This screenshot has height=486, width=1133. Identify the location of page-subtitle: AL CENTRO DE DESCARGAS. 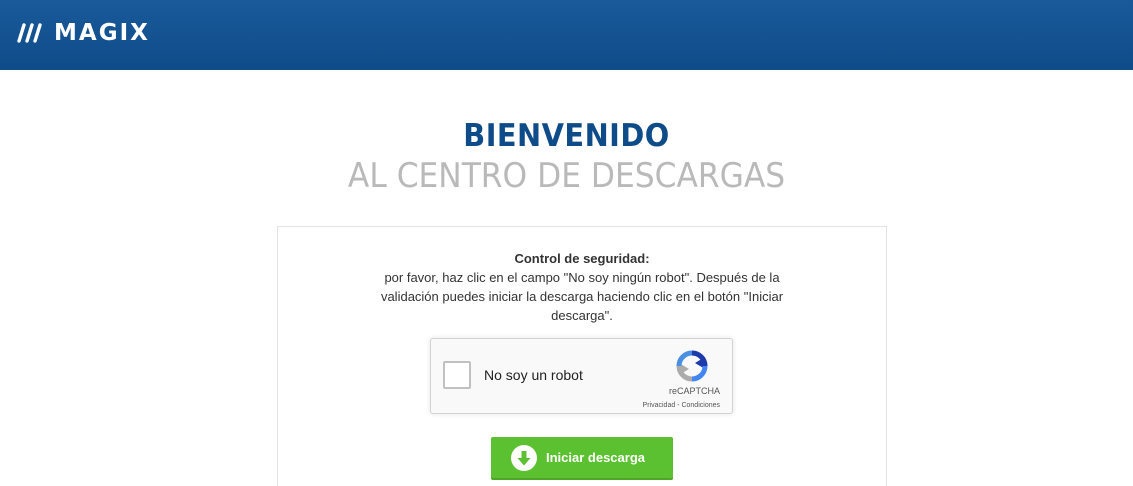
(566, 176).